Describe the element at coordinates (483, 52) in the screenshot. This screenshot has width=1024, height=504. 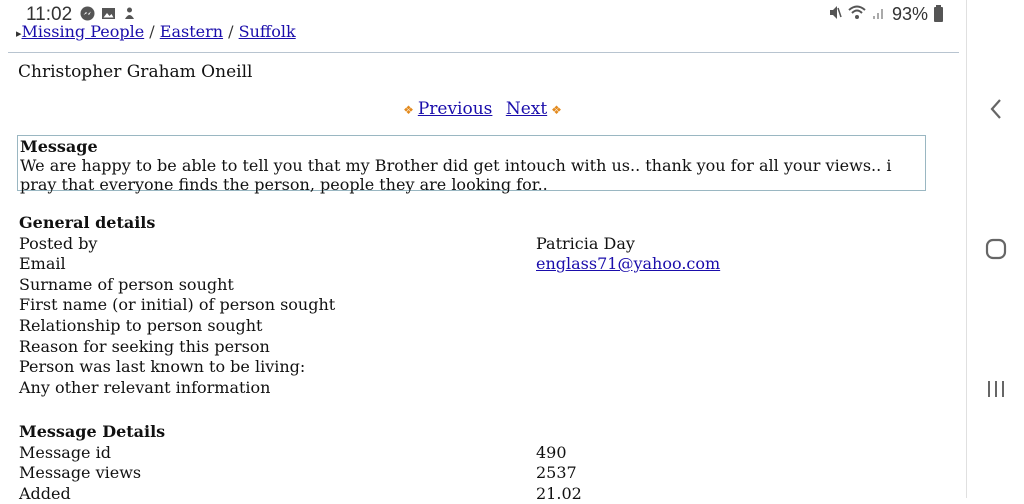
I see `header-divider` at that location.